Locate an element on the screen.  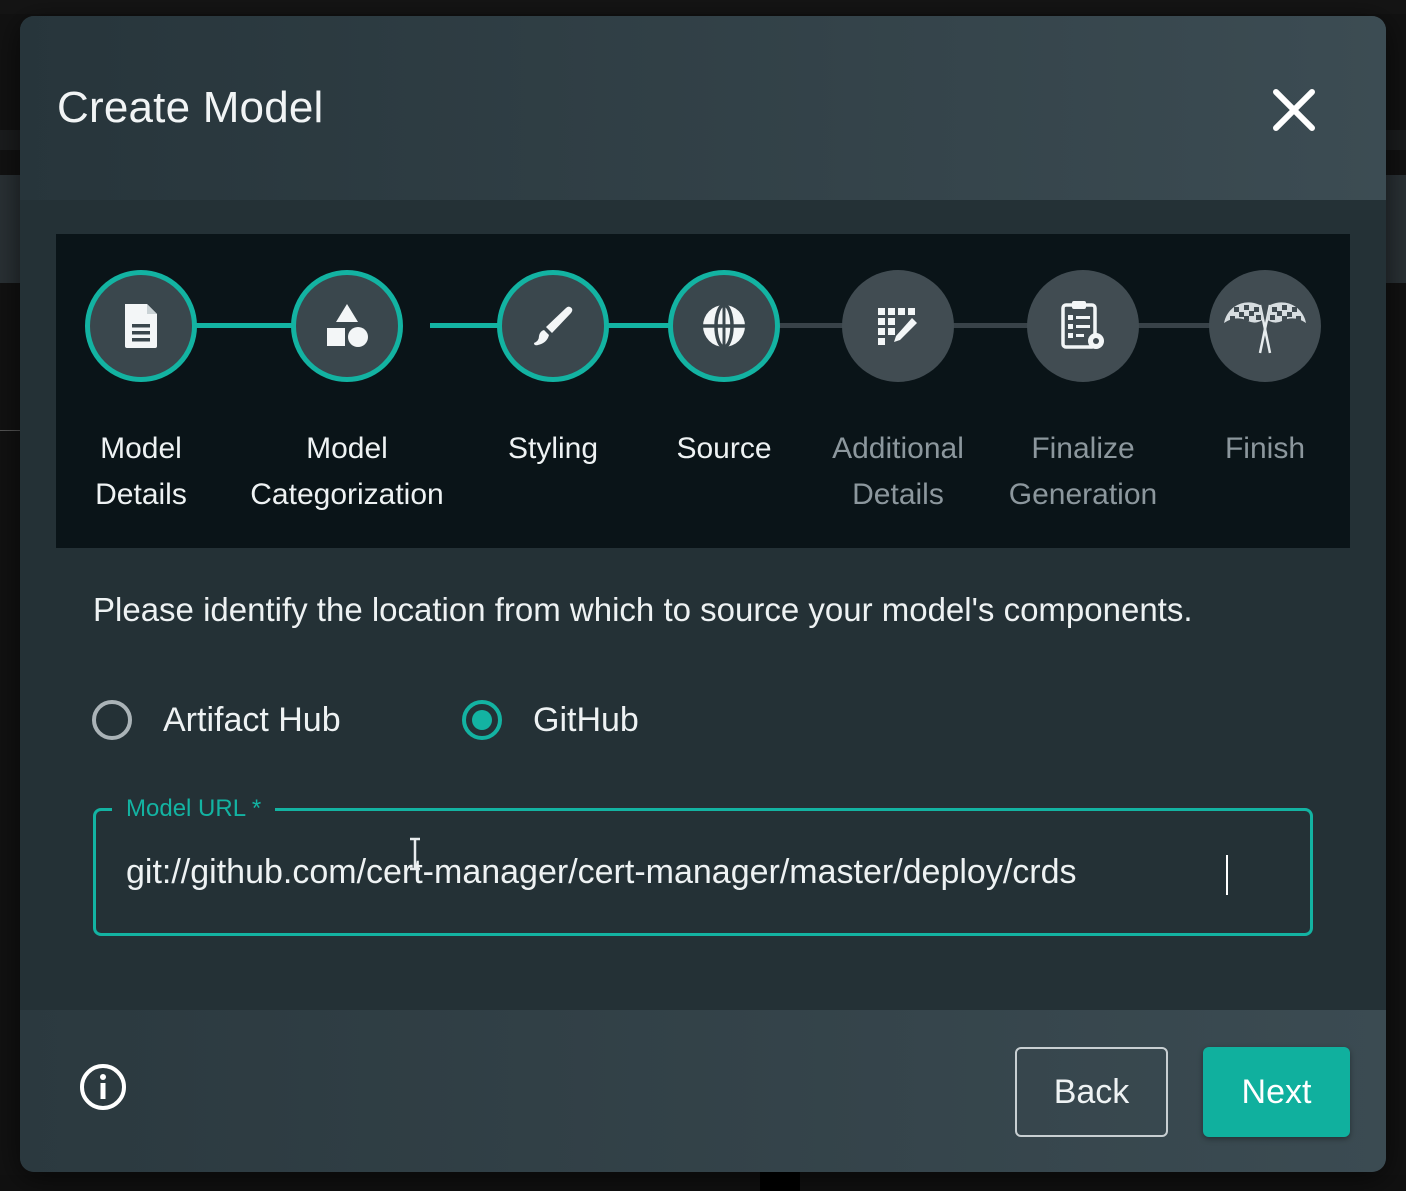
text-caret is located at coordinates (1227, 875).